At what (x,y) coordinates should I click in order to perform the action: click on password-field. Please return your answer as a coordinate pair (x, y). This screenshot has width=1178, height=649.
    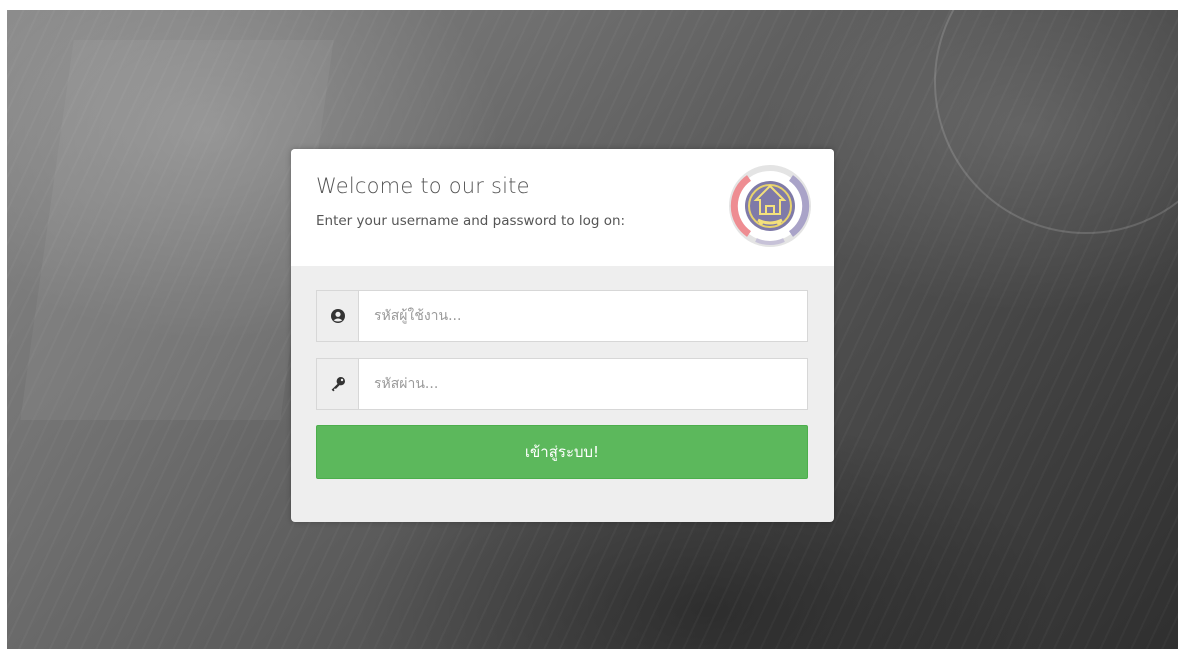
    Looking at the image, I should click on (562, 384).